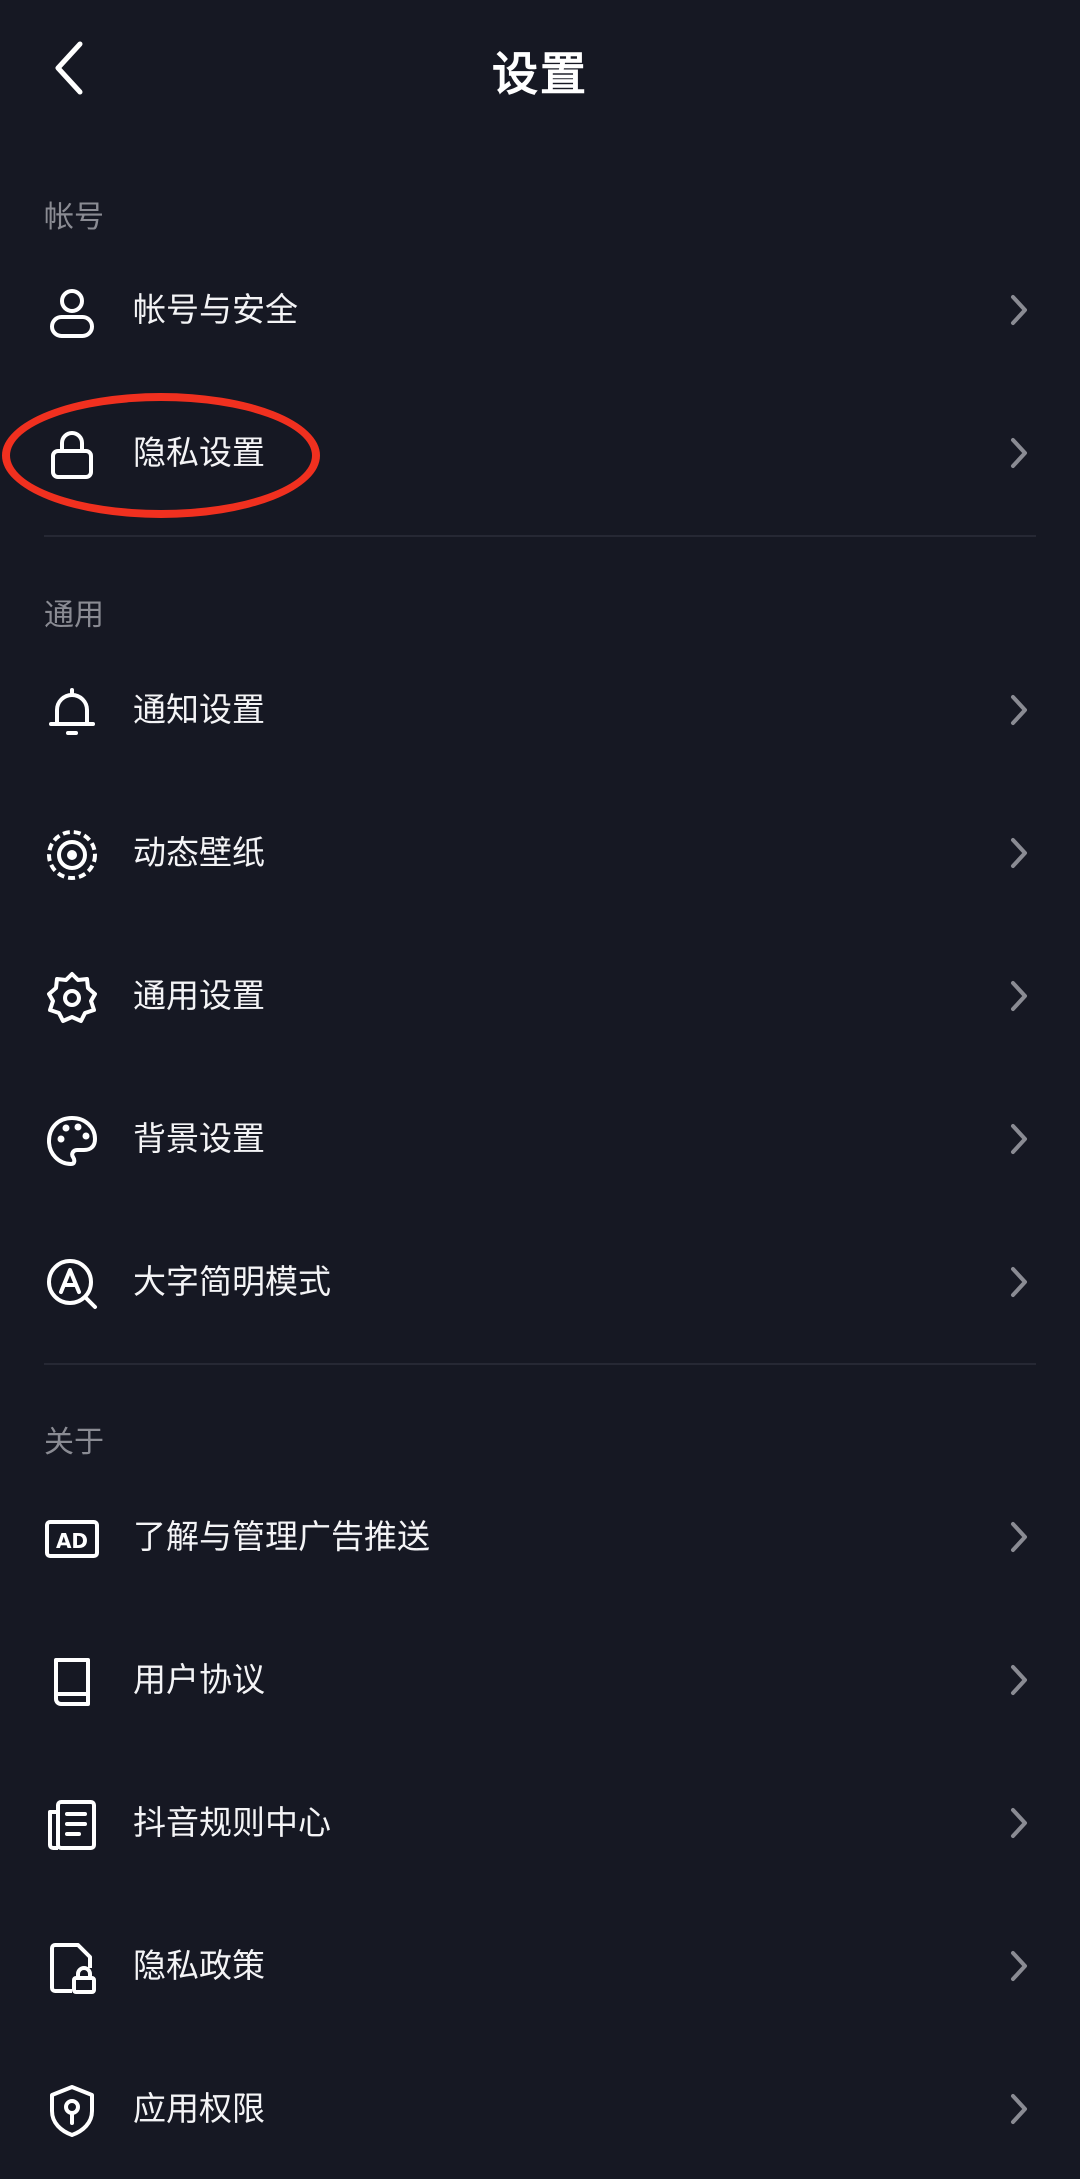 This screenshot has width=1080, height=2179. What do you see at coordinates (540, 74) in the screenshot?
I see `page-title: 设置` at bounding box center [540, 74].